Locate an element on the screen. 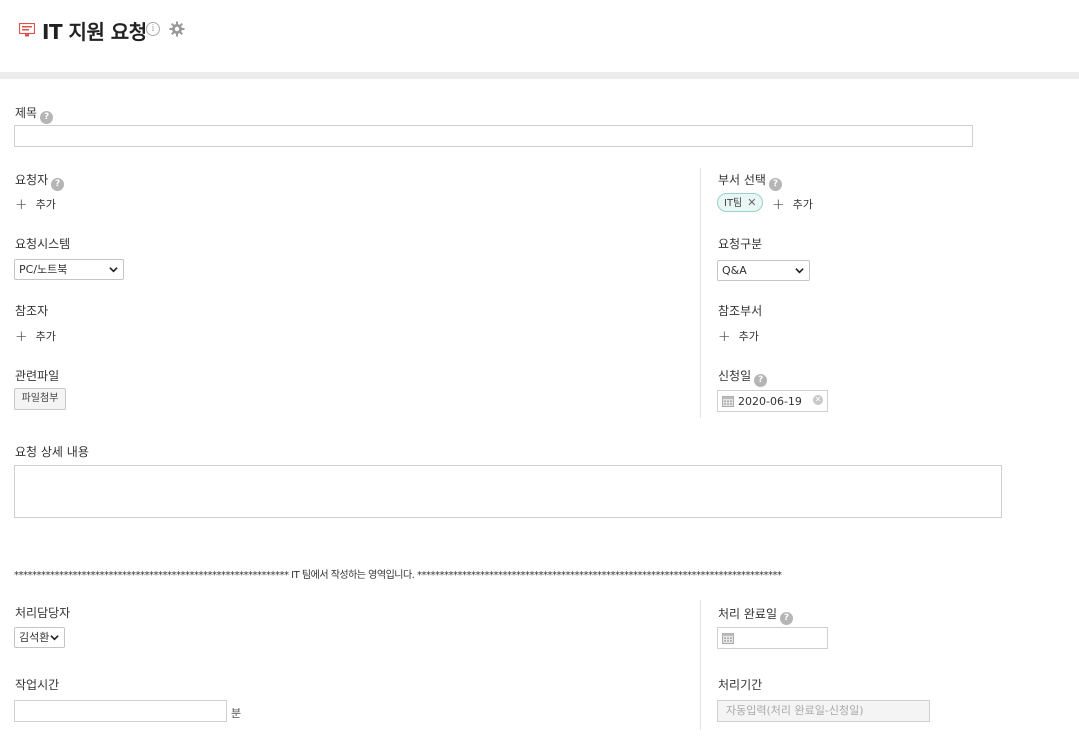  detail-label: 요청 상세 내용 is located at coordinates (52, 452).